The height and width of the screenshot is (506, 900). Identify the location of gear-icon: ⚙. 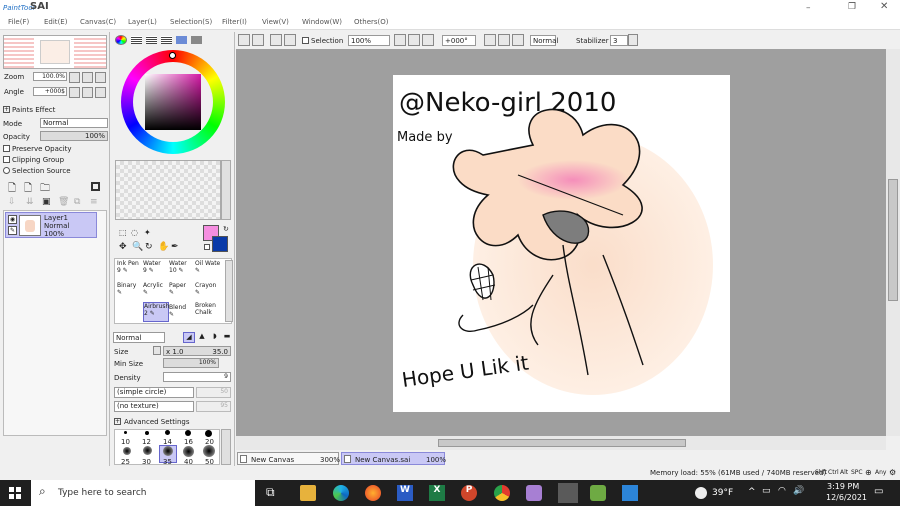
(892, 472).